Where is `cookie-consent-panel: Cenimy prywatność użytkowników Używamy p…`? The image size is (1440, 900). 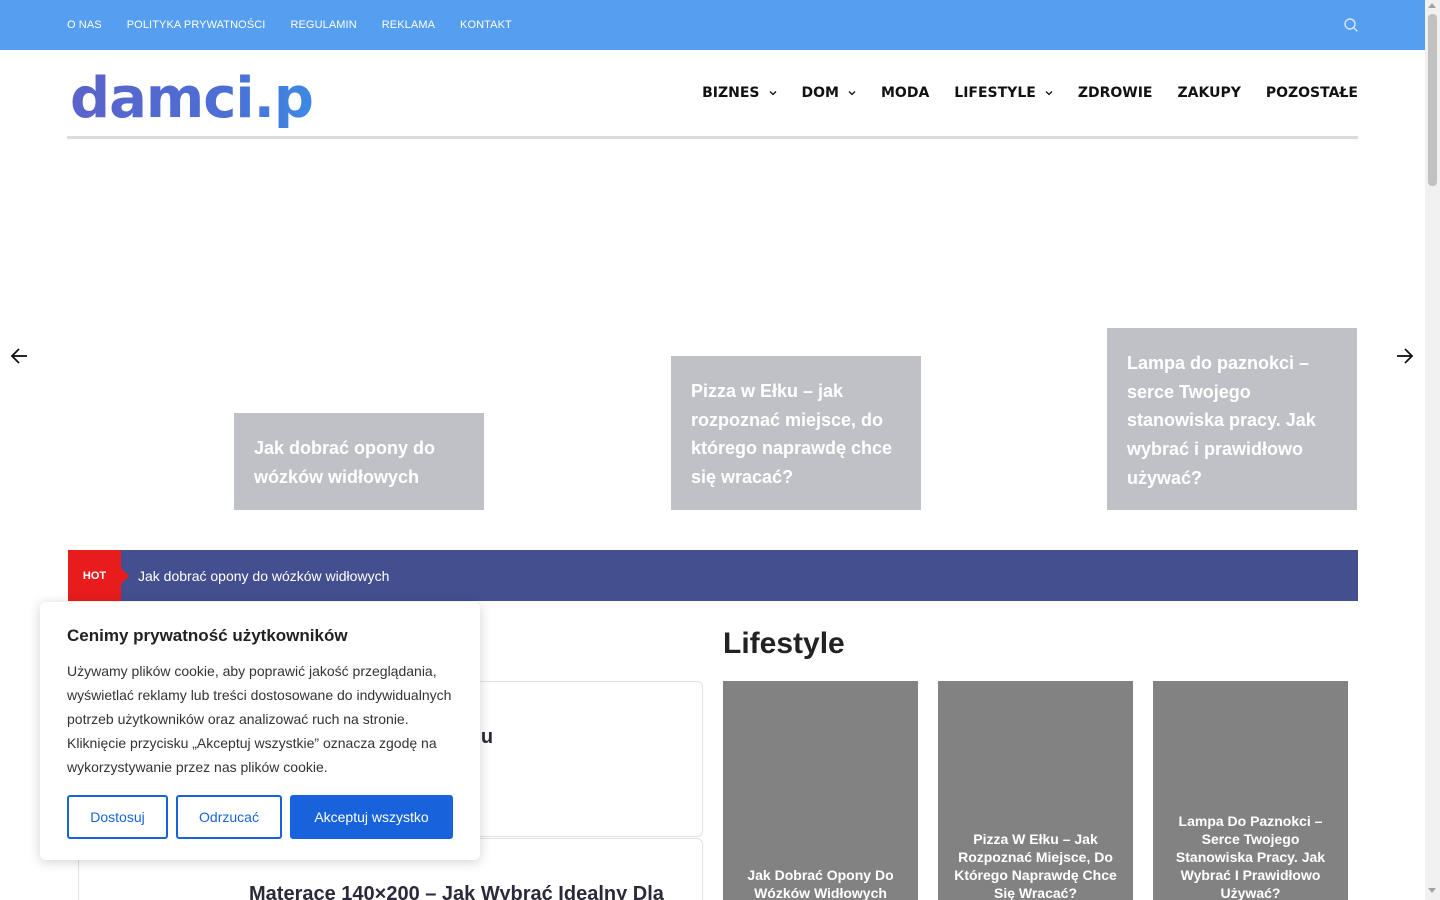 cookie-consent-panel: Cenimy prywatność użytkowników Używamy p… is located at coordinates (260, 731).